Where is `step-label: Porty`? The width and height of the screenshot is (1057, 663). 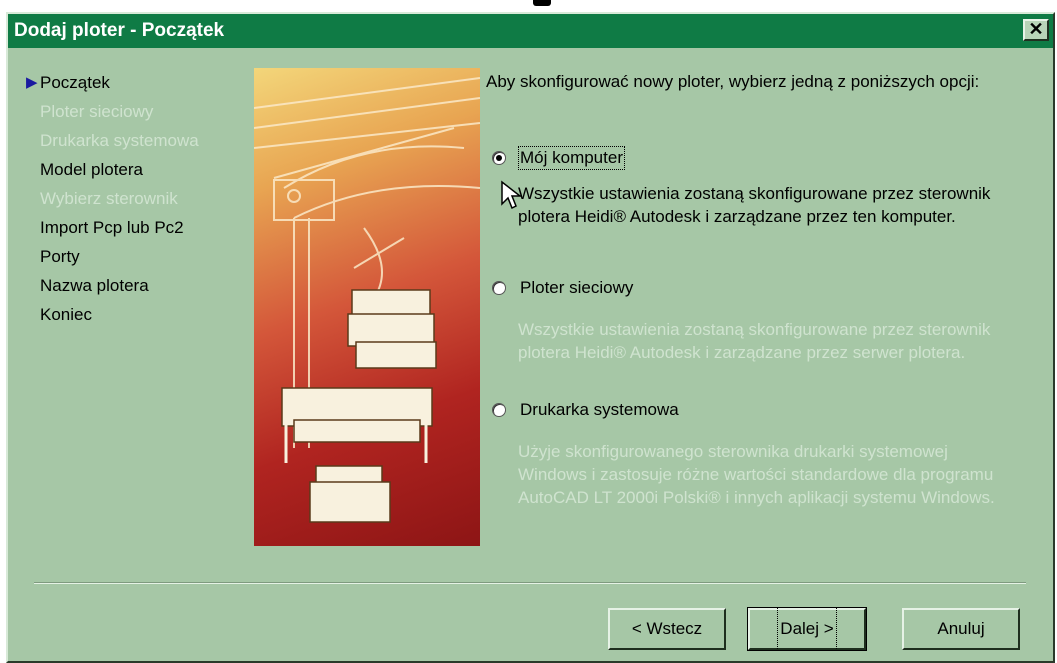 step-label: Porty is located at coordinates (60, 256).